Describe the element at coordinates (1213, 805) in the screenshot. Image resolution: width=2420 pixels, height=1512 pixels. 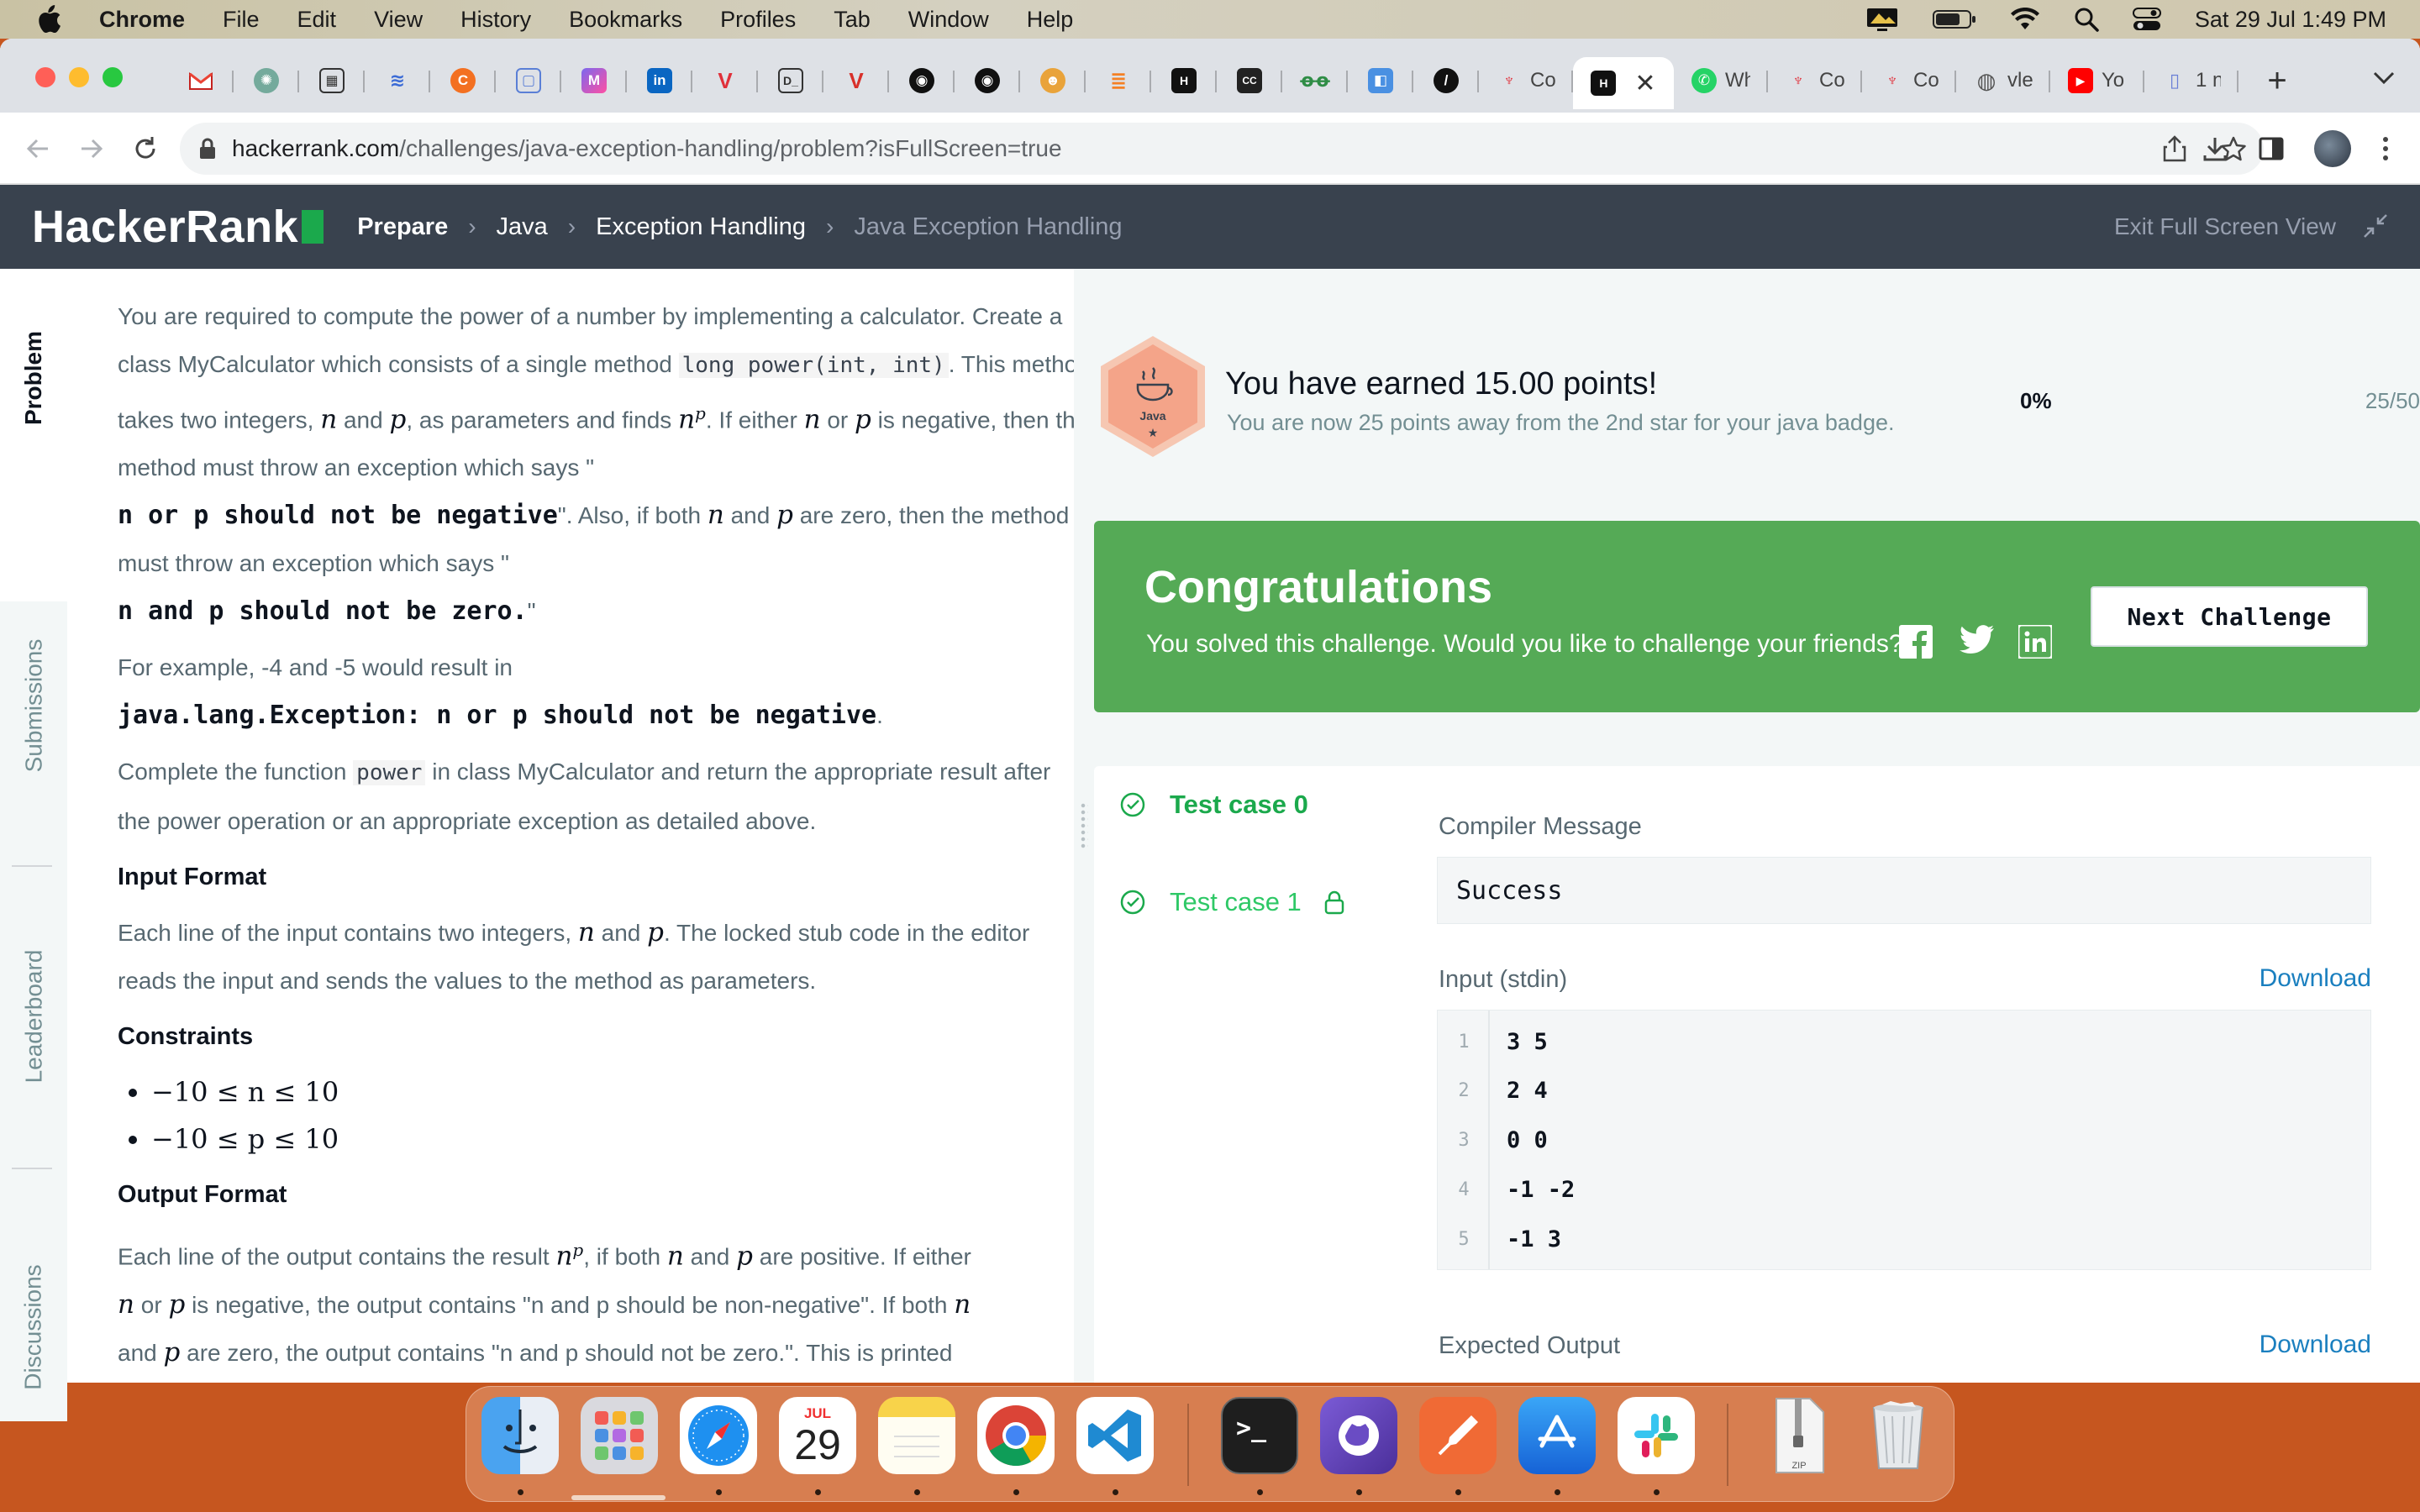
I see `testcase-0-tab: Test case 0` at that location.